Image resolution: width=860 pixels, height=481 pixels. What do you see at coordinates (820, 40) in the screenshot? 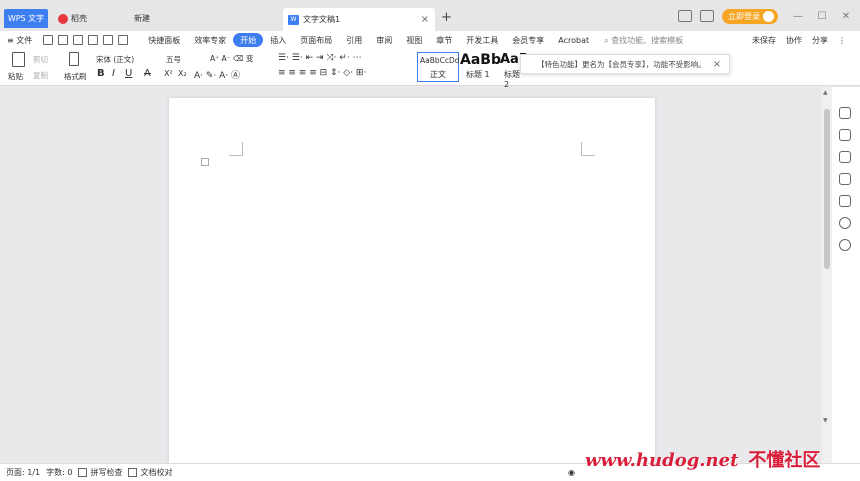
I see `share-button: 分享` at bounding box center [820, 40].